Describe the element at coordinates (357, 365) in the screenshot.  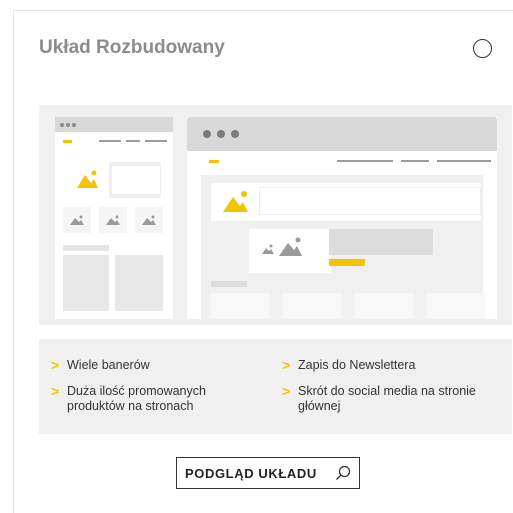
I see `feature-label: Zapis do Newslettera` at that location.